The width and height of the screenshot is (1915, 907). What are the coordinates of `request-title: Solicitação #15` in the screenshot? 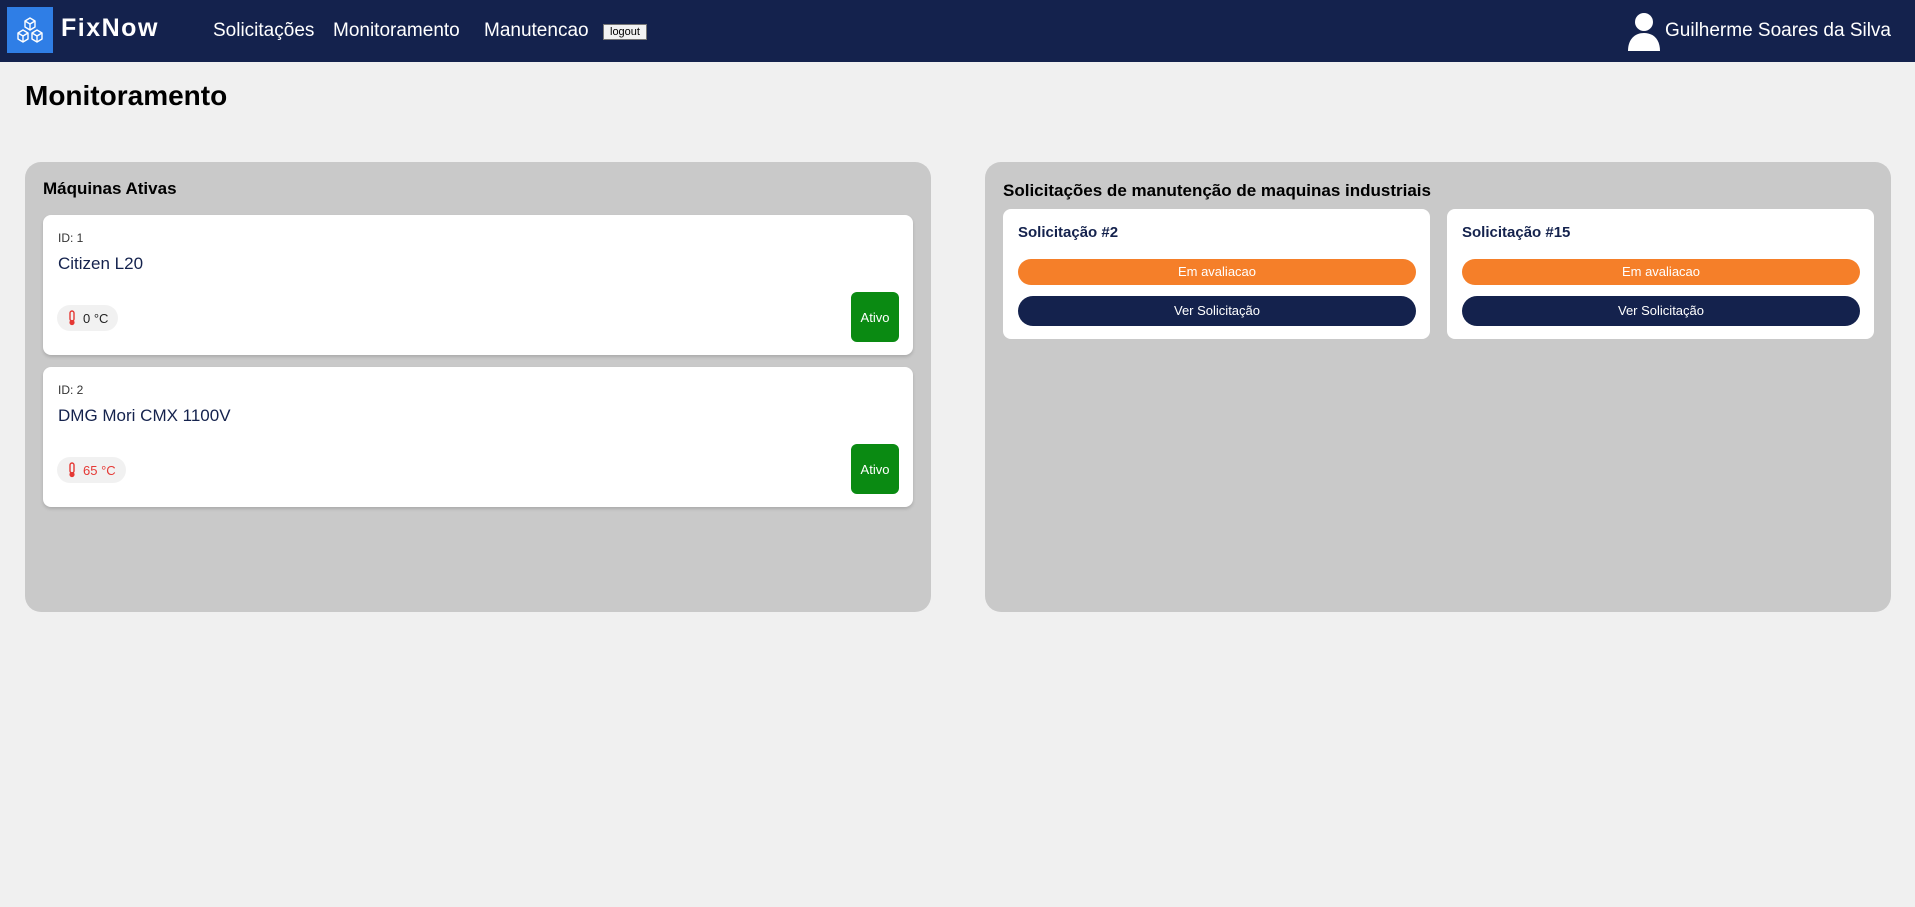 It's located at (1516, 232).